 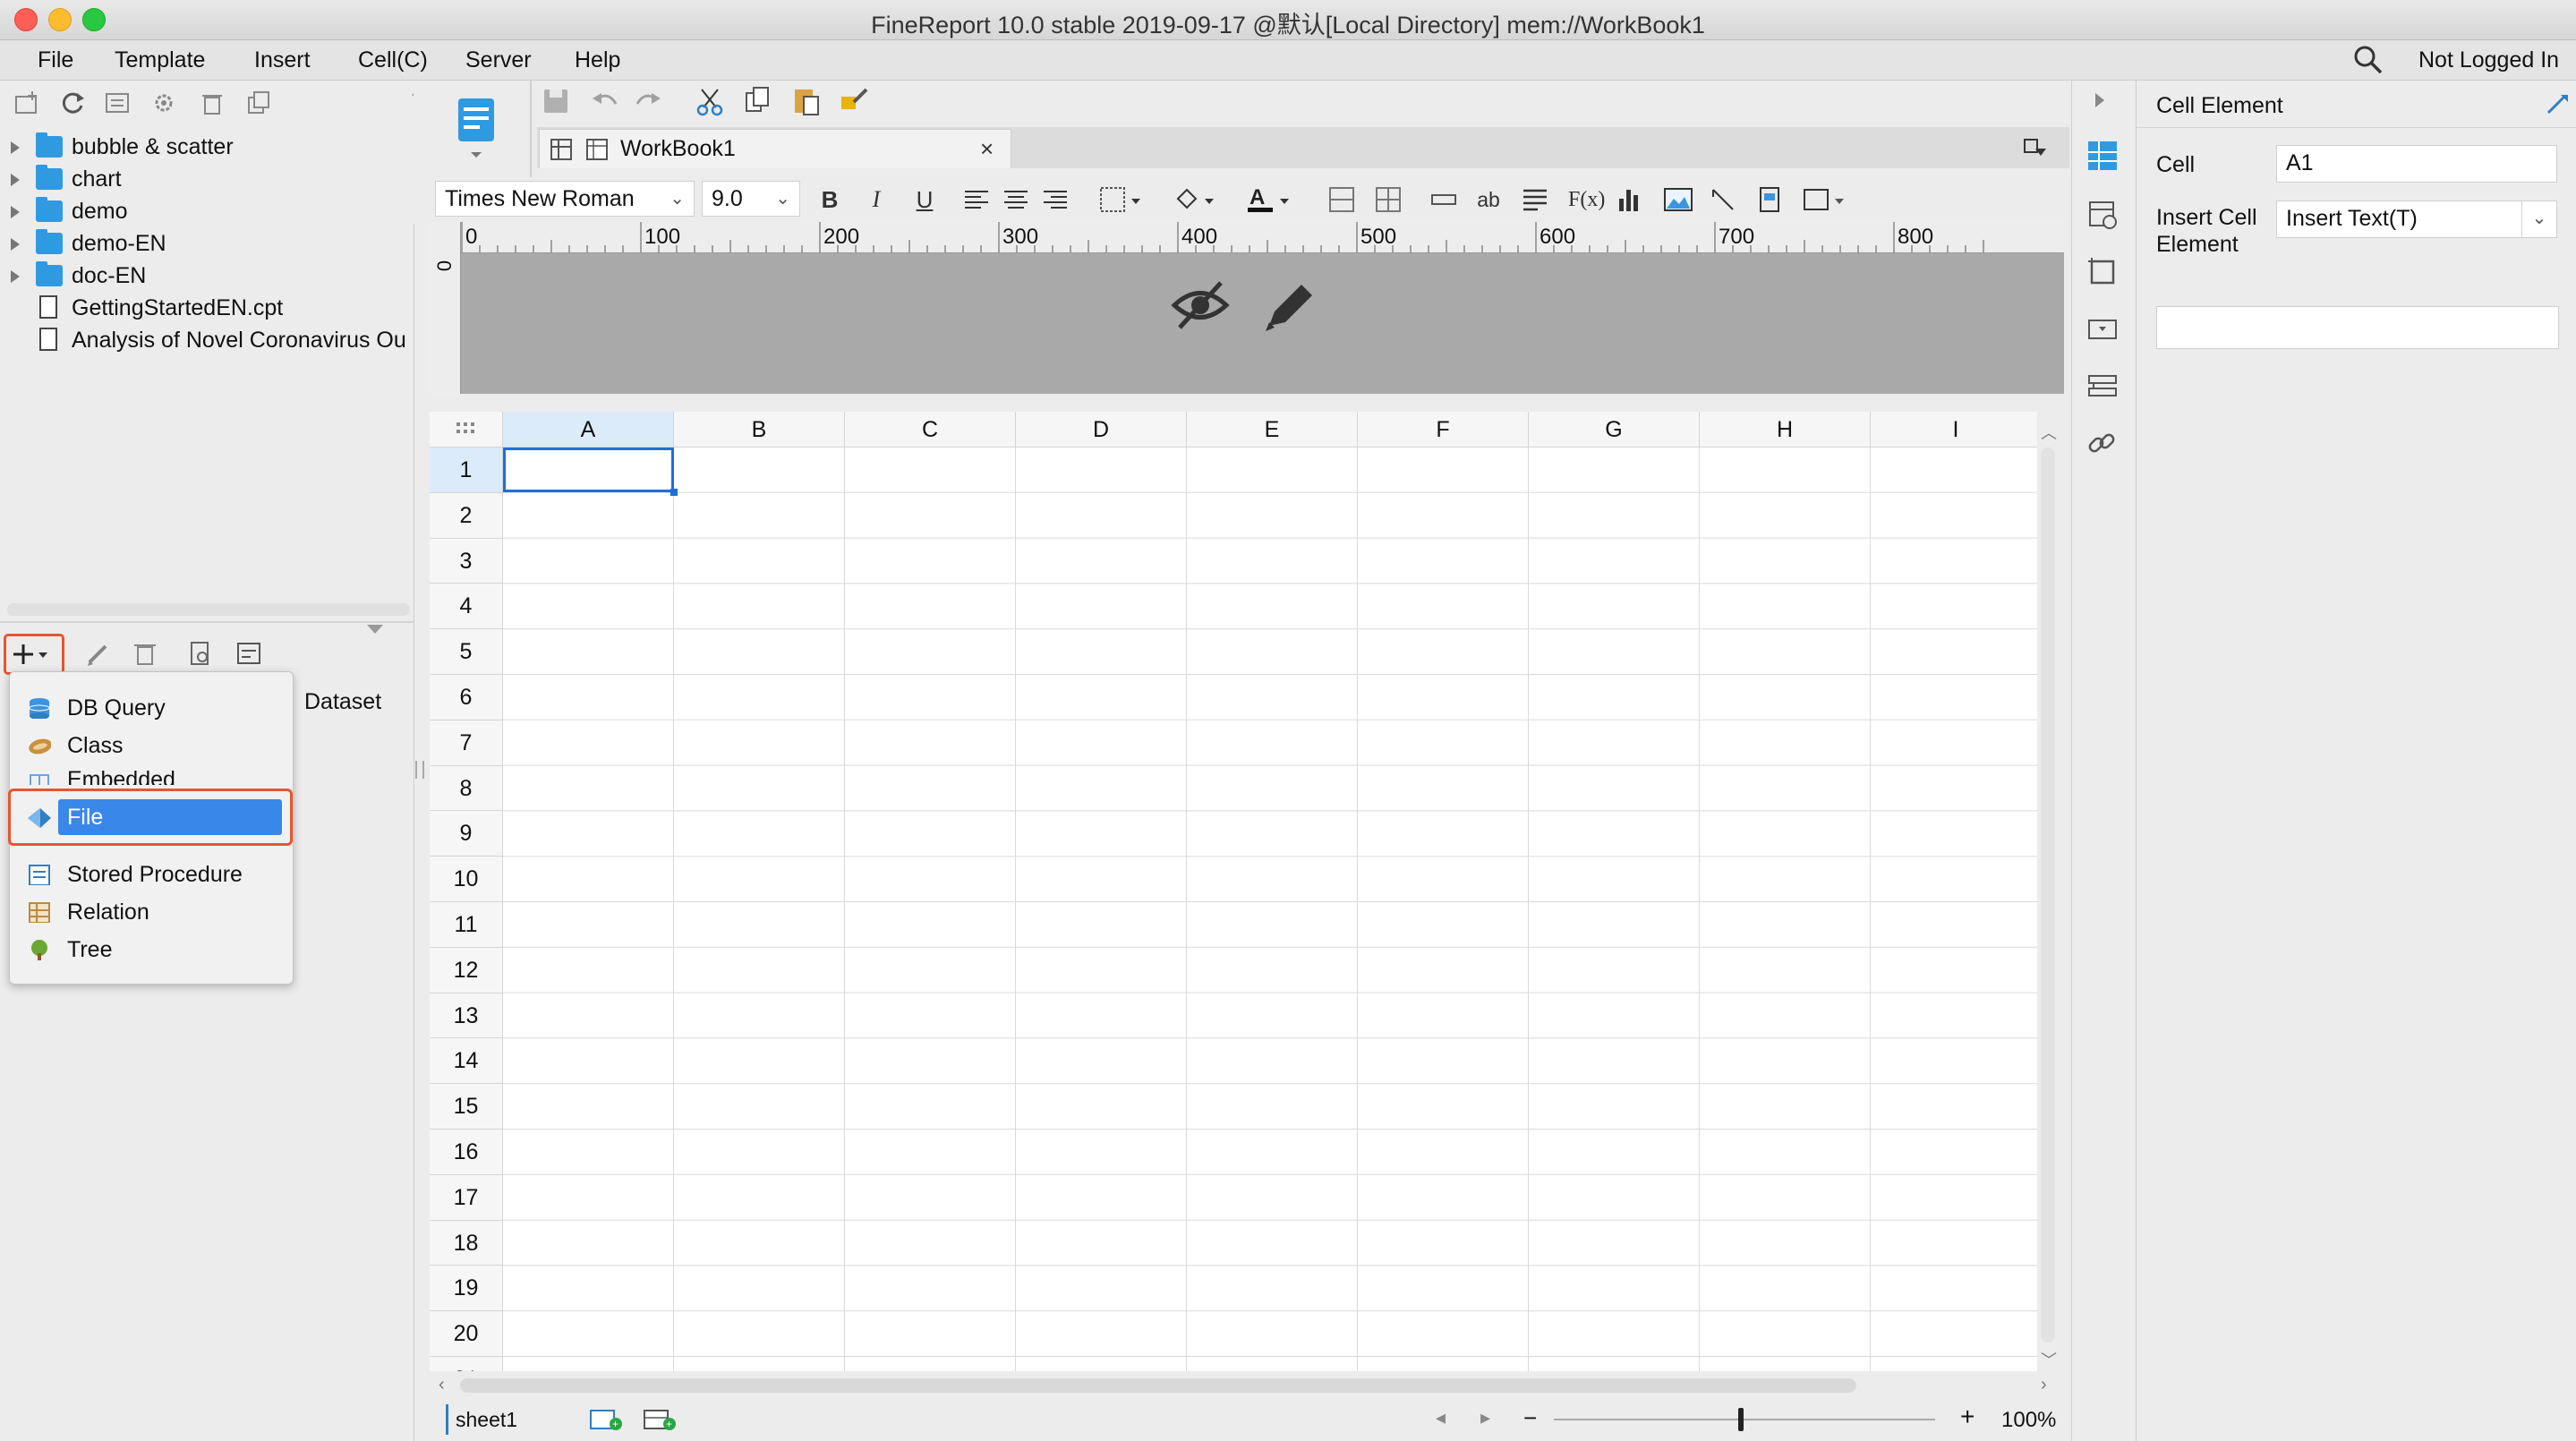 I want to click on menu-insert: Insert, so click(x=282, y=60).